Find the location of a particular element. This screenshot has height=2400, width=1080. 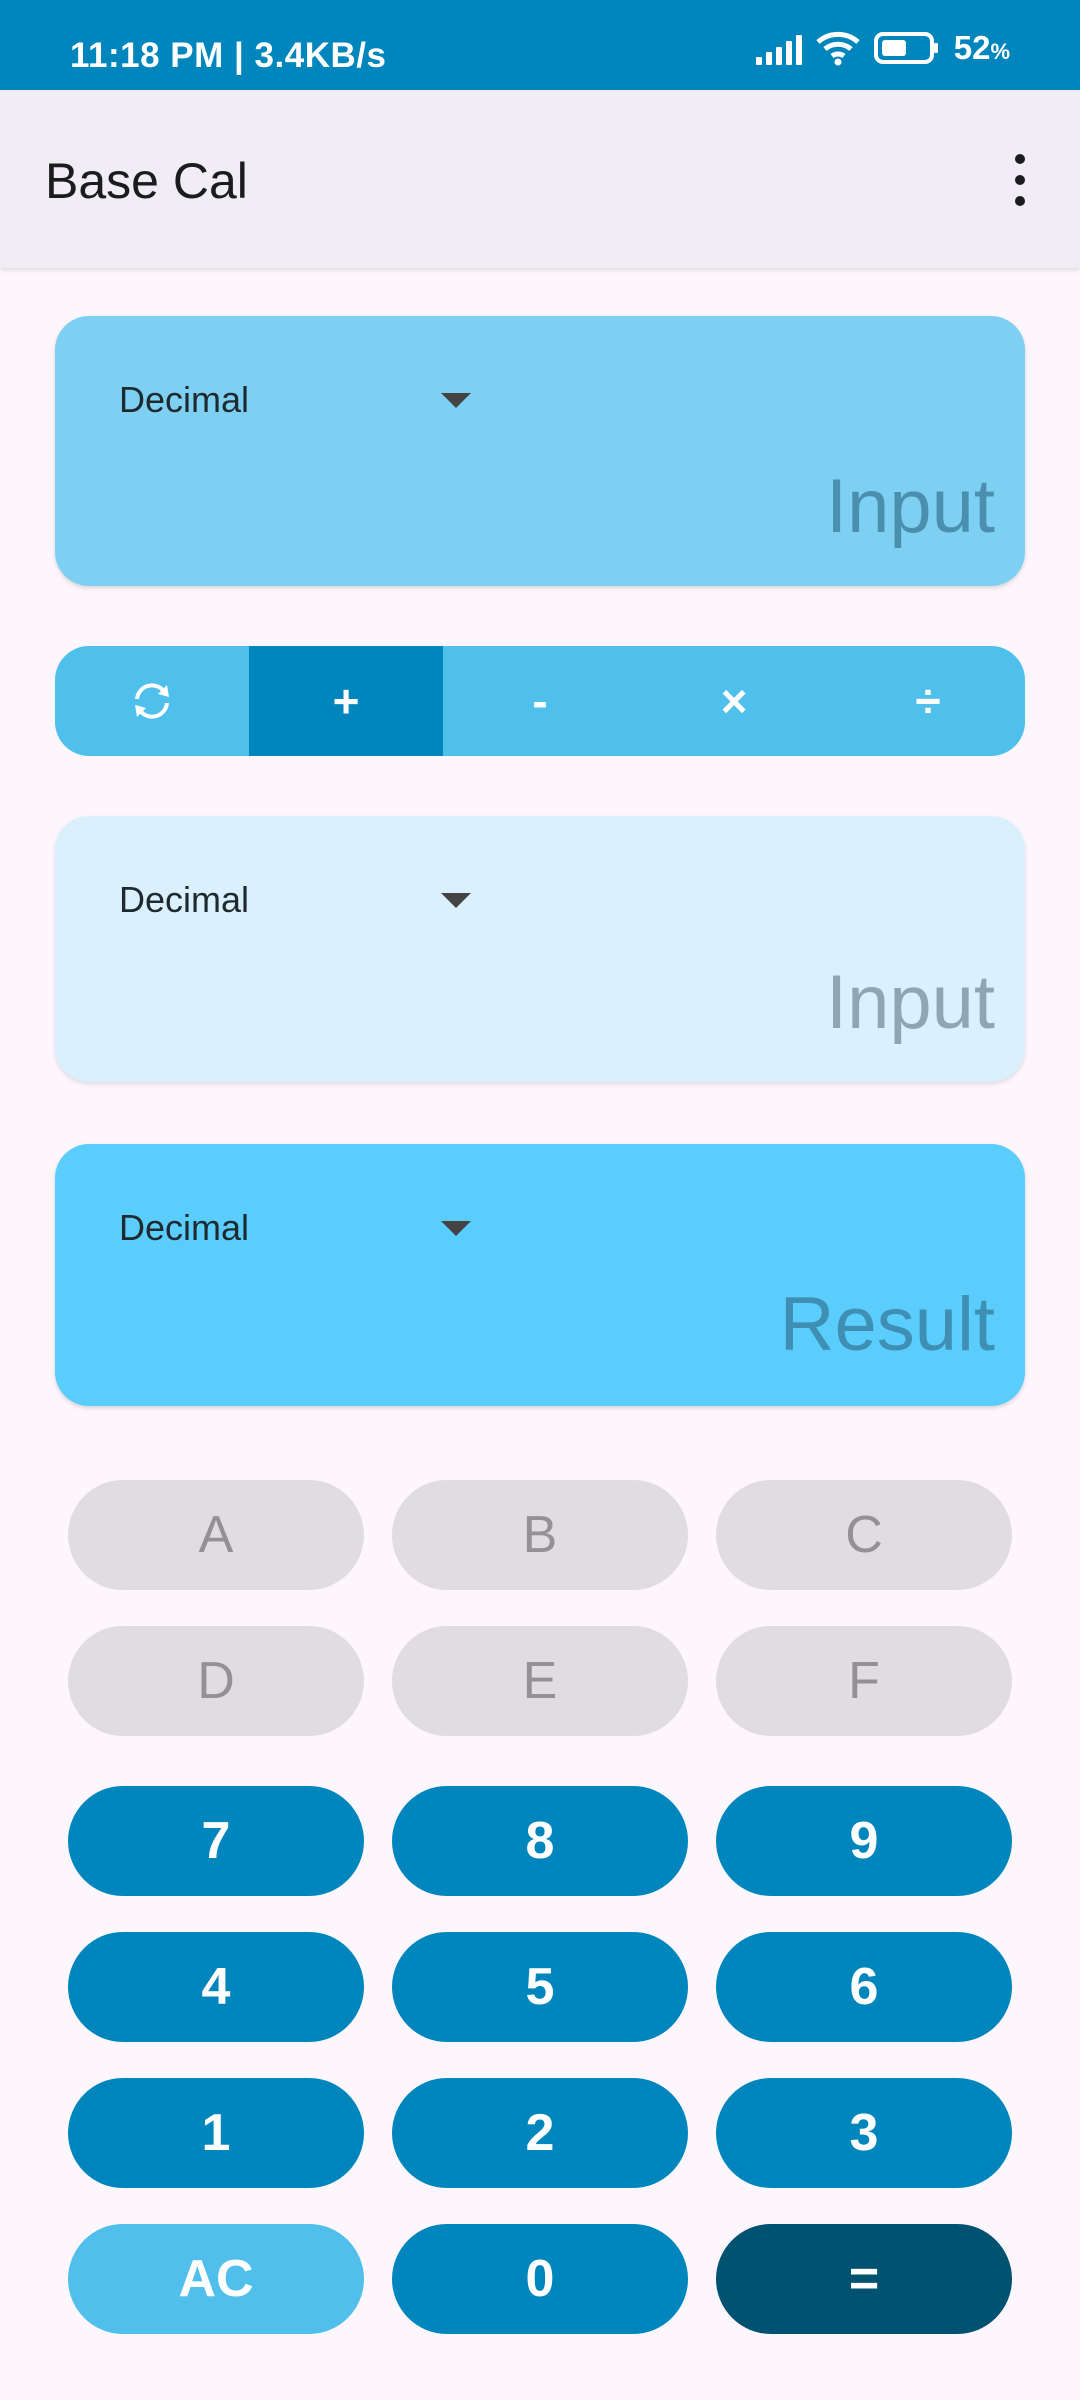

key-9: 9 is located at coordinates (864, 1841).